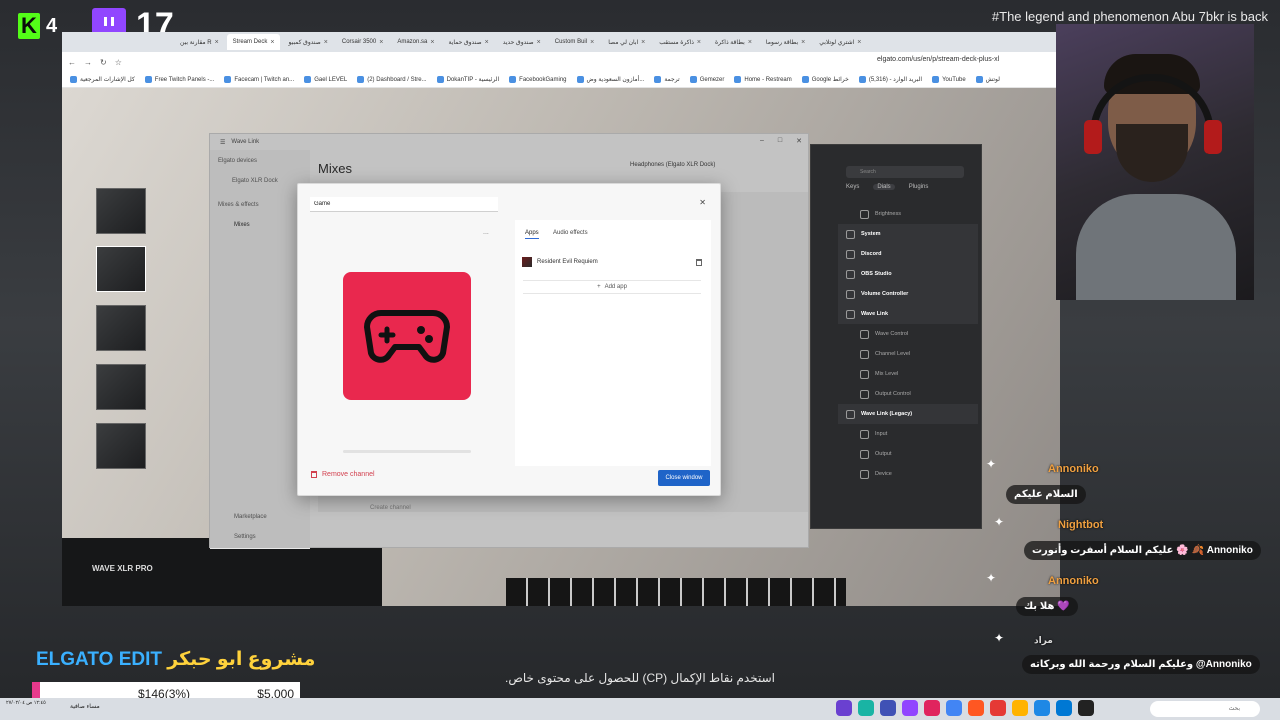 The image size is (1280, 720). Describe the element at coordinates (840, 42) in the screenshot. I see `browser-tab: اشتري لوتلابي ×` at that location.